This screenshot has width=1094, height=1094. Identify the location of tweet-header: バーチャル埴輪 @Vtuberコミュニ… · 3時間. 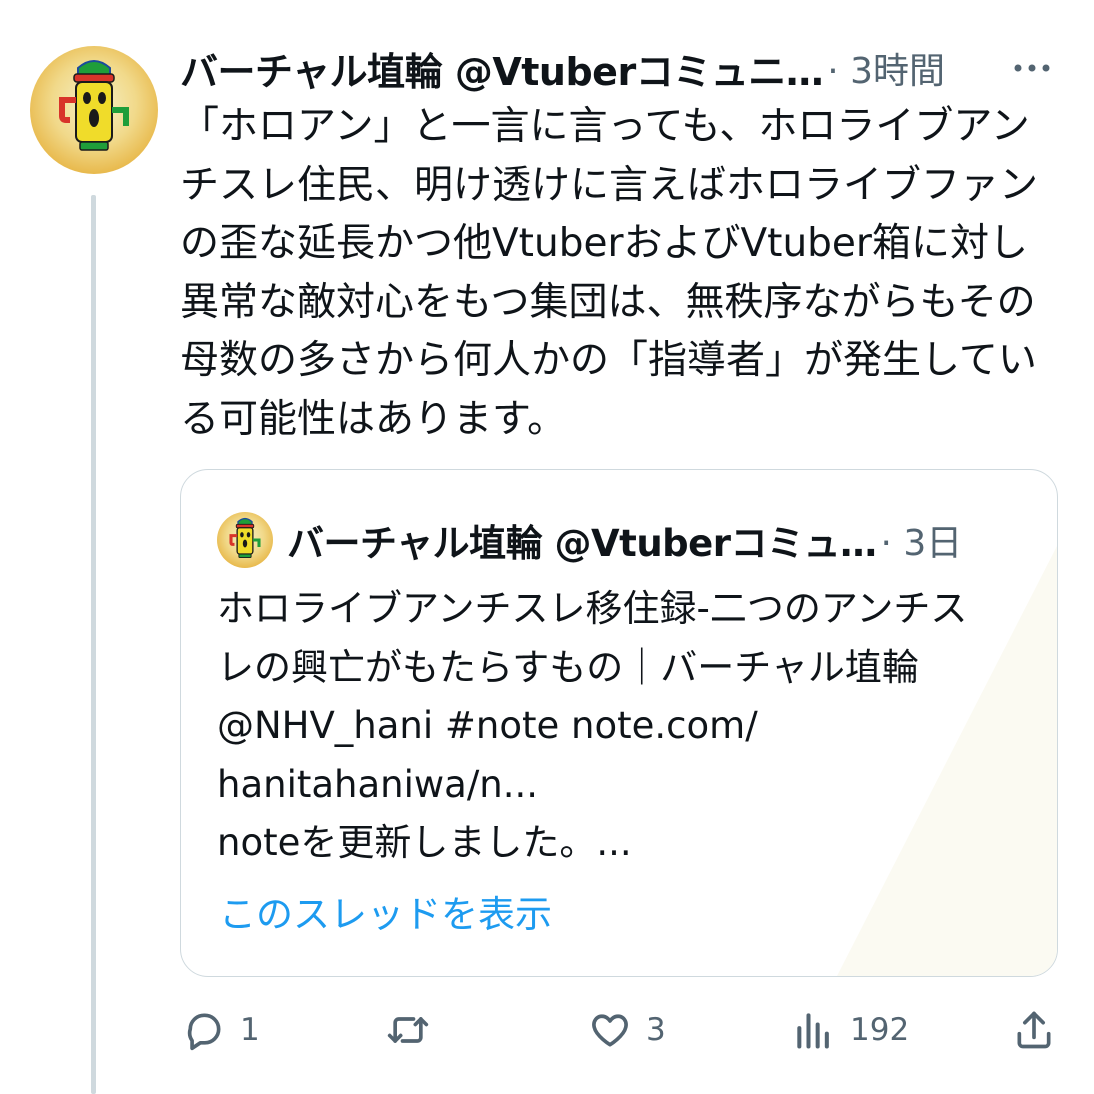
(617, 68).